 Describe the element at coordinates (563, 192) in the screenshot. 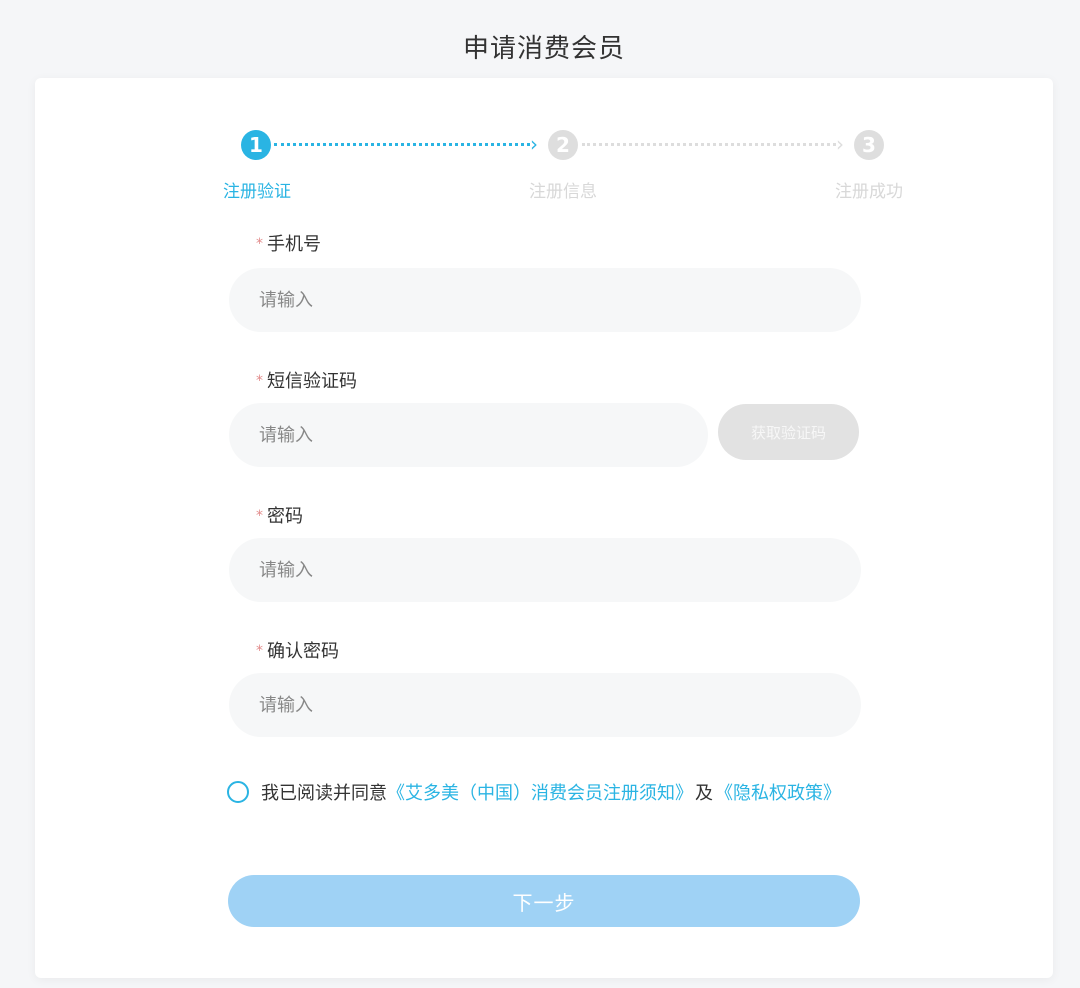

I see `step-2-label: 注册信息` at that location.